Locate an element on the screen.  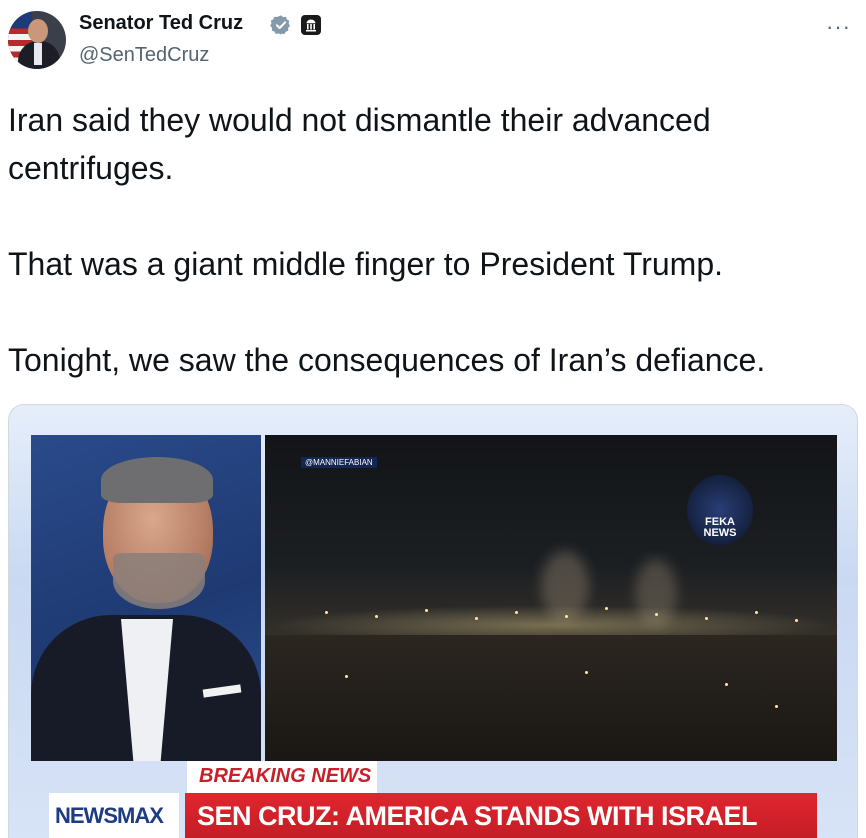
speaker-video-panel is located at coordinates (146, 598).